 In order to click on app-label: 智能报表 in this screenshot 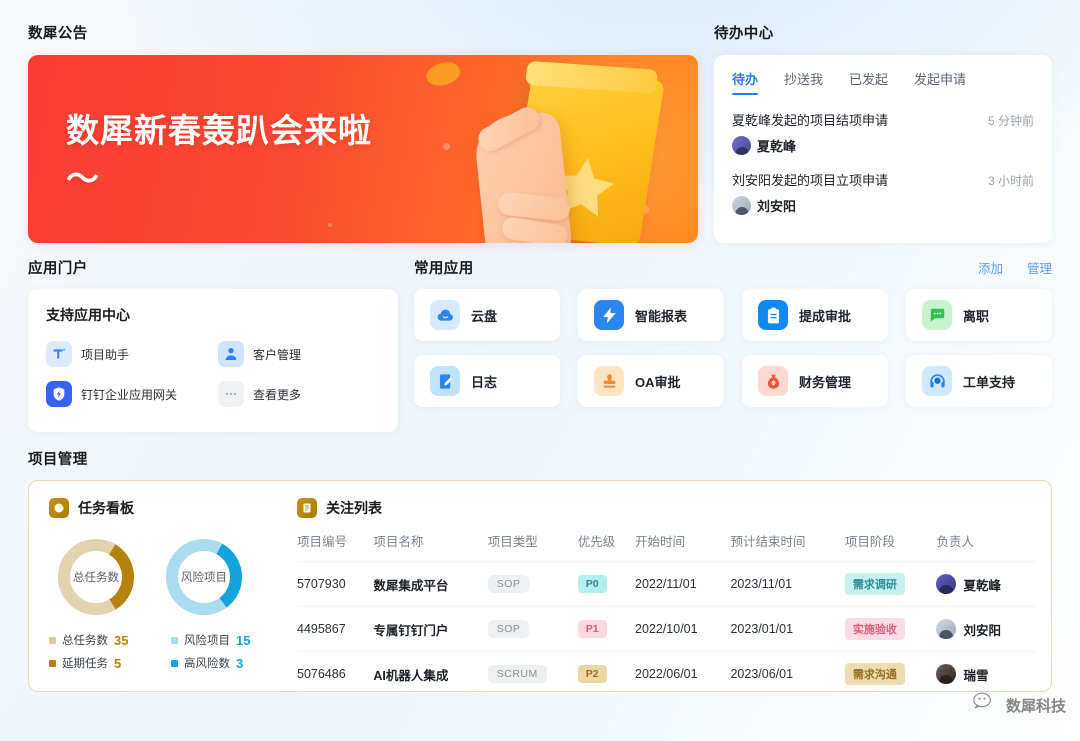, I will do `click(661, 316)`.